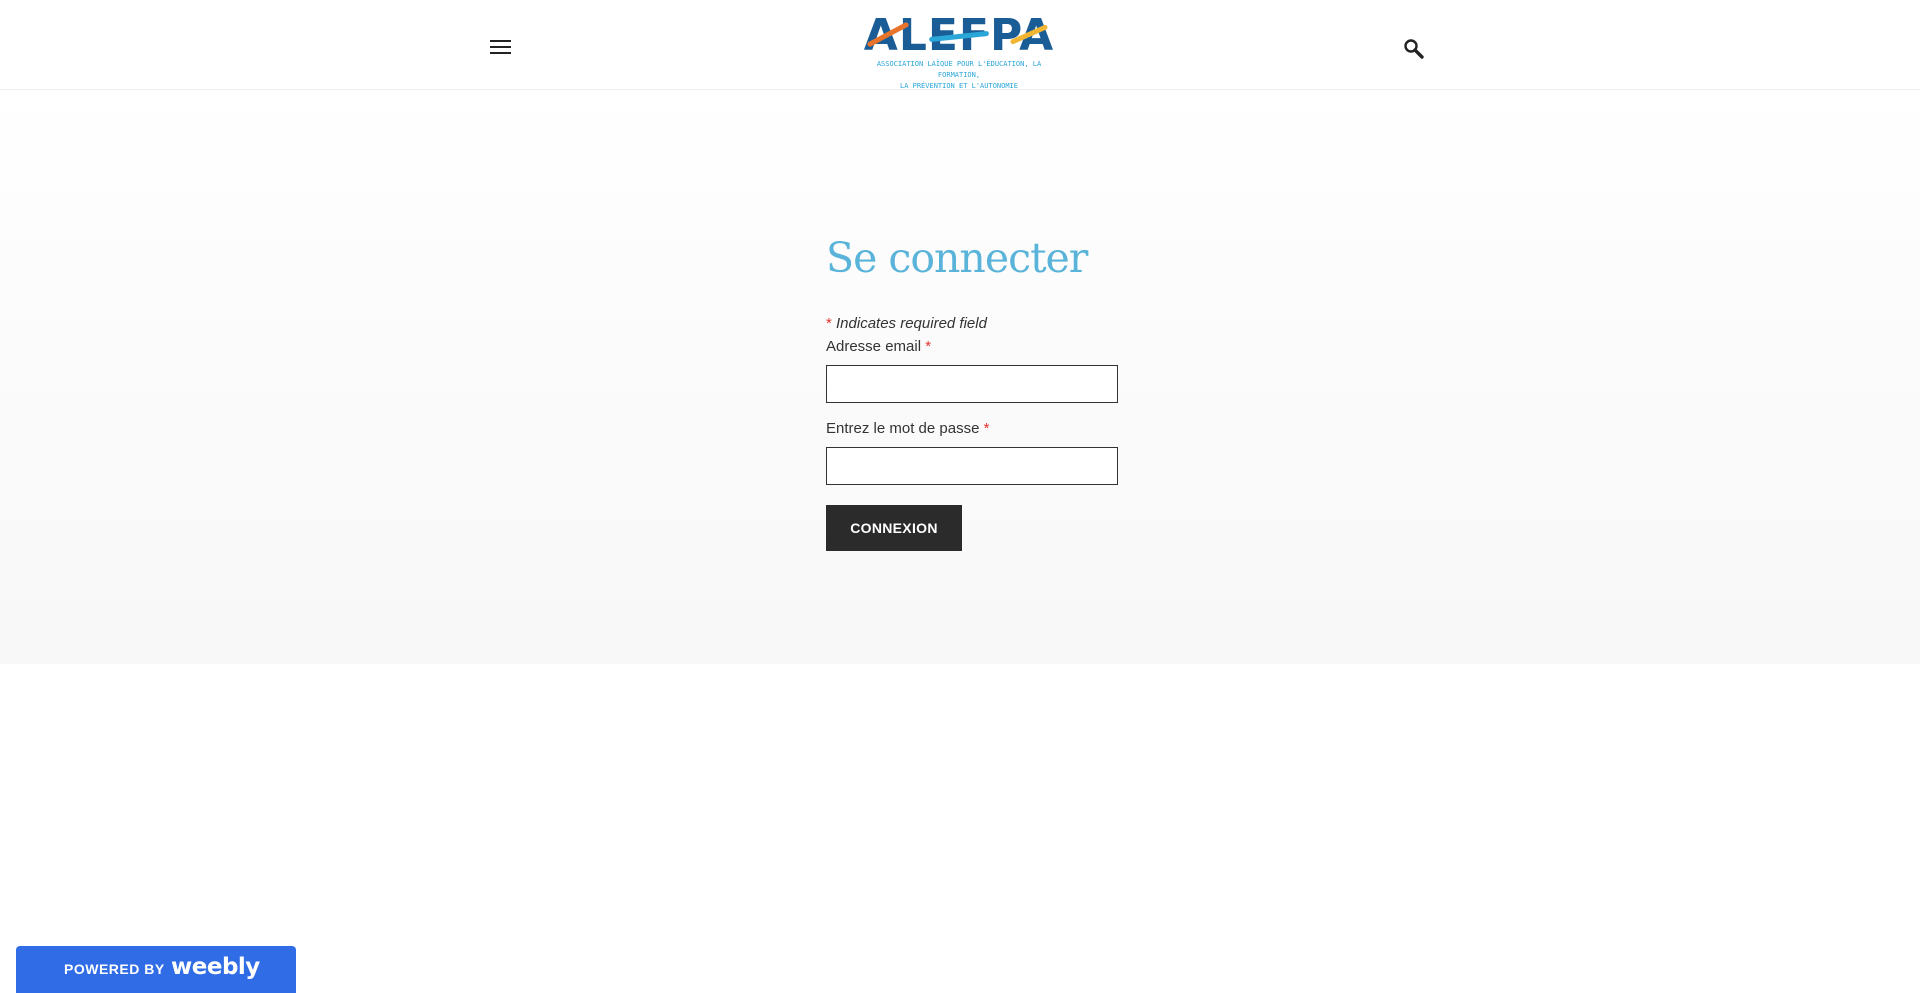 The image size is (1920, 993). I want to click on password-field, so click(972, 466).